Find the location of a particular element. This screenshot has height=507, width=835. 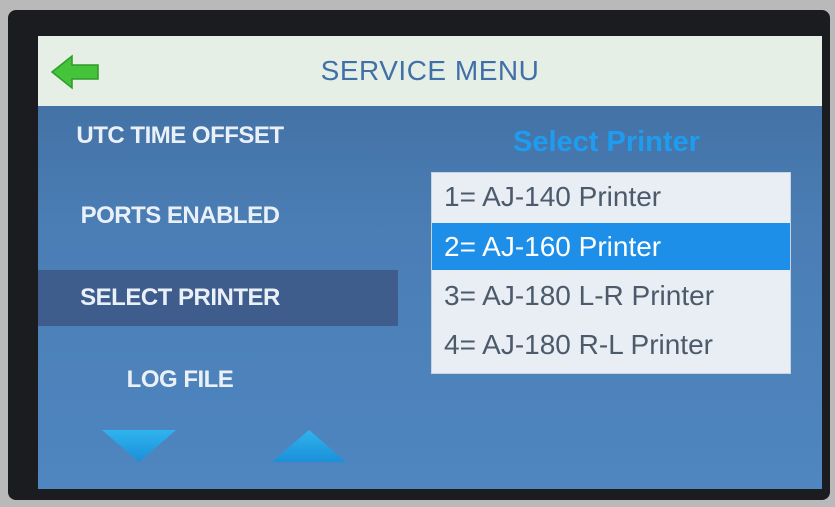

triangle-down-icon is located at coordinates (139, 446).